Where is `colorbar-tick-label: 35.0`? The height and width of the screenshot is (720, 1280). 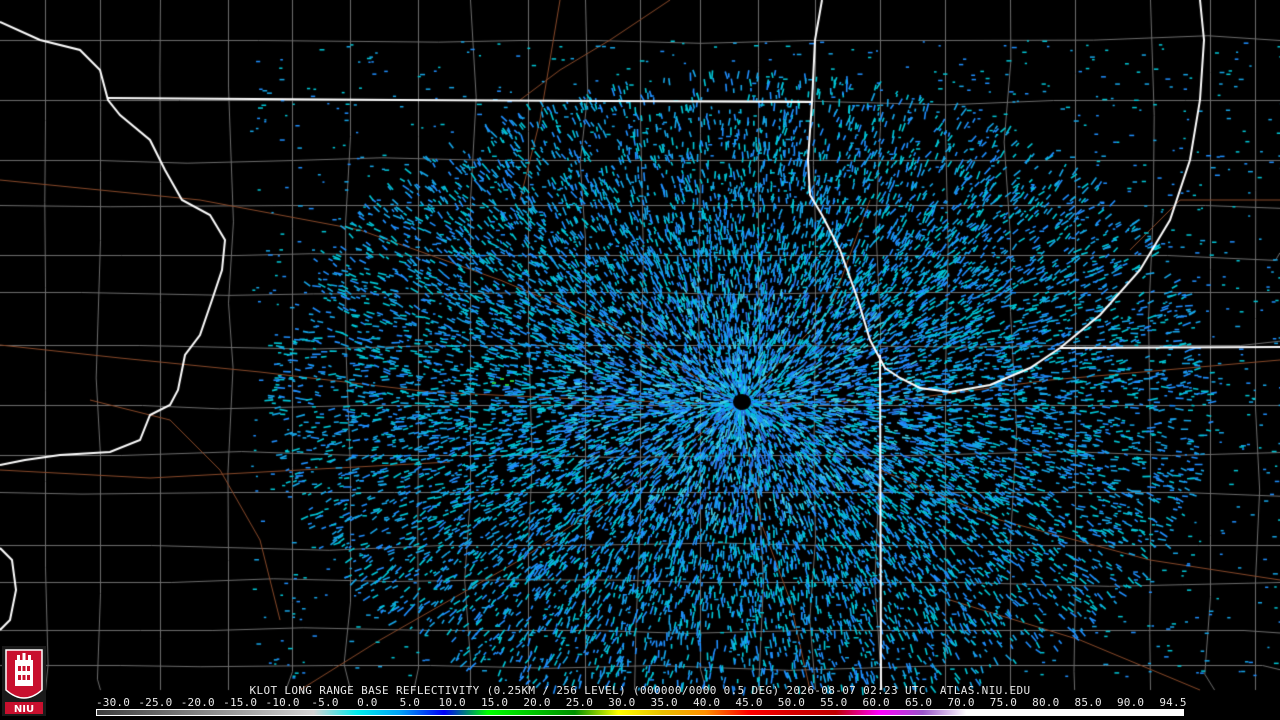
colorbar-tick-label: 35.0 is located at coordinates (664, 702).